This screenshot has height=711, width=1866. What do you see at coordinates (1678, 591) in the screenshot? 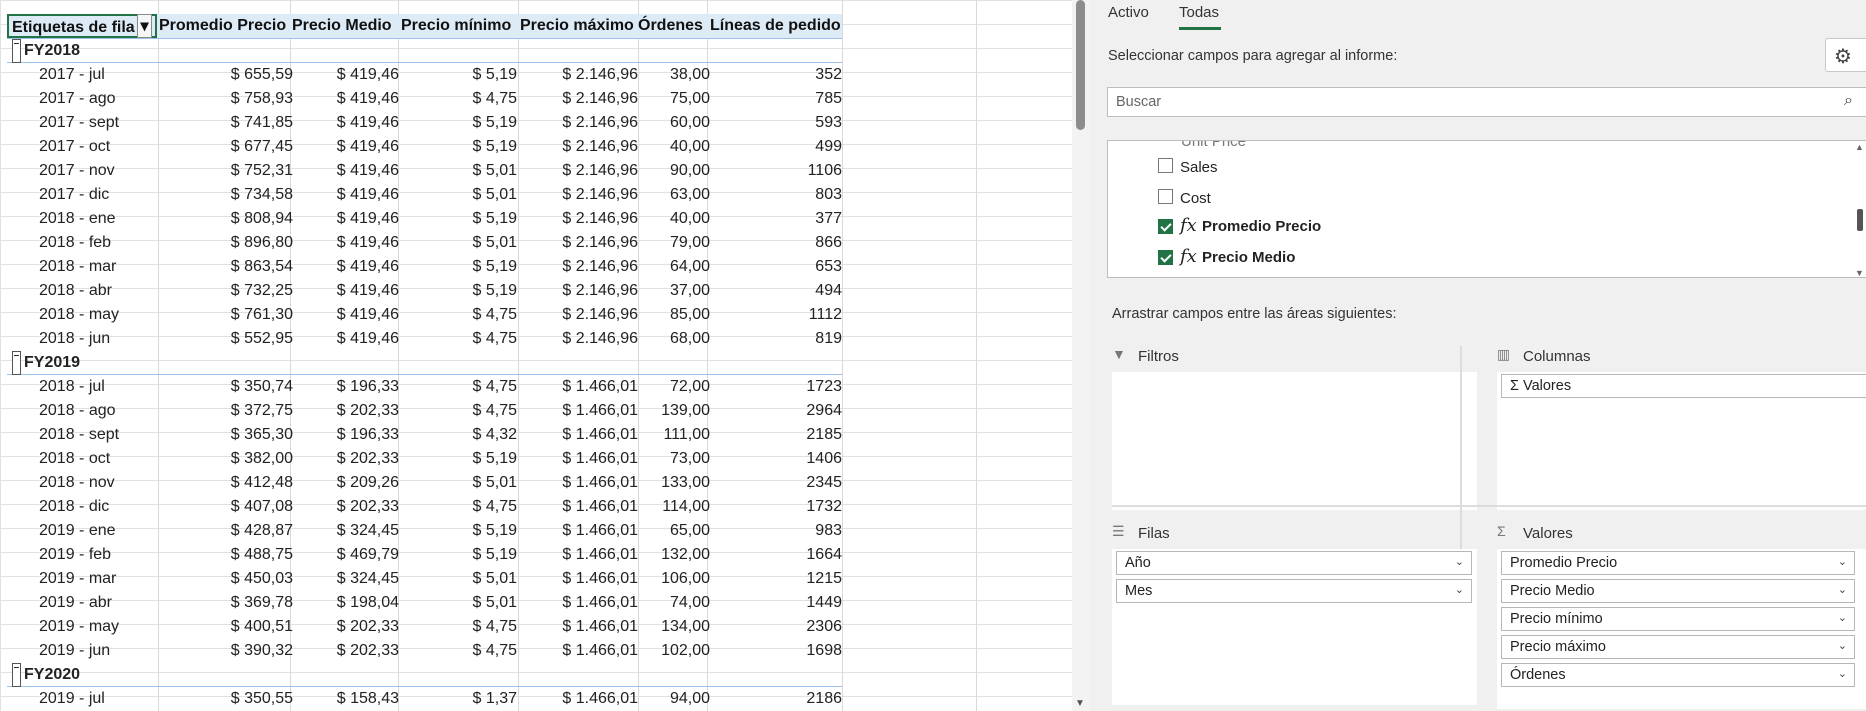
I see `values-field-precio-medio: Precio Medio ⌄` at bounding box center [1678, 591].